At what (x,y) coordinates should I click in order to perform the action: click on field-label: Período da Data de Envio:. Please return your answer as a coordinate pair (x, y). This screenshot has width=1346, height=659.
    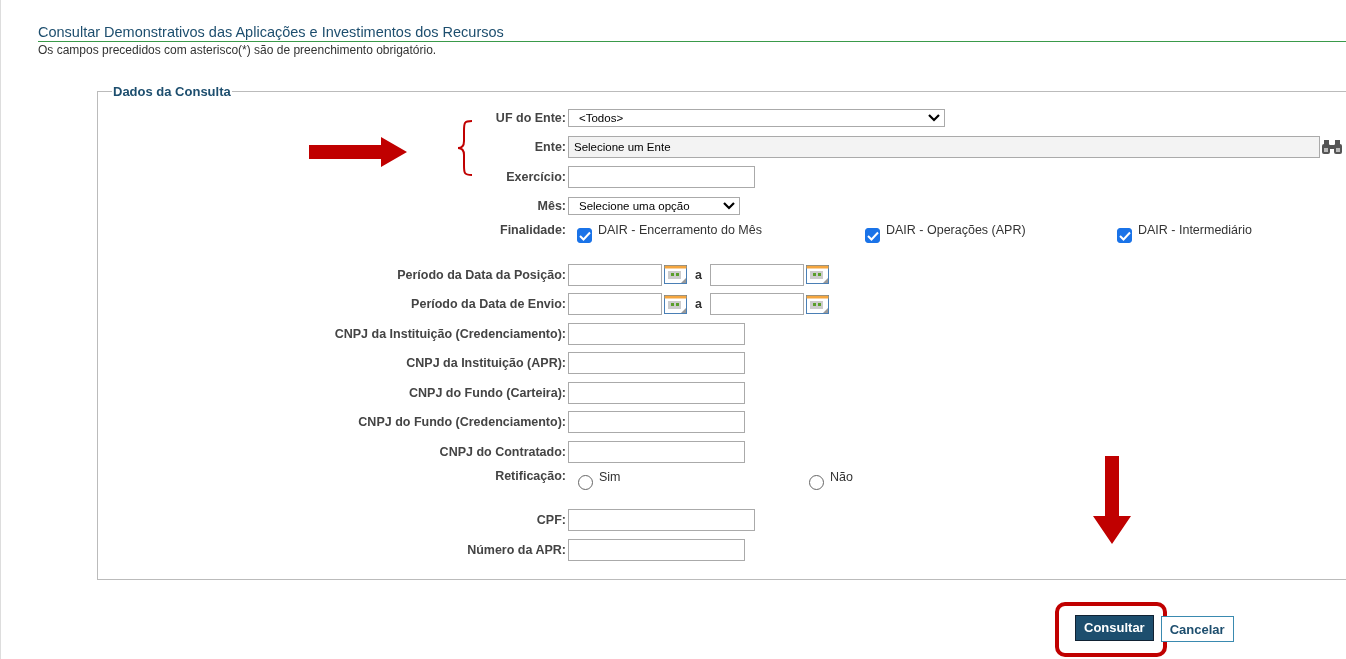
    Looking at the image, I should click on (488, 304).